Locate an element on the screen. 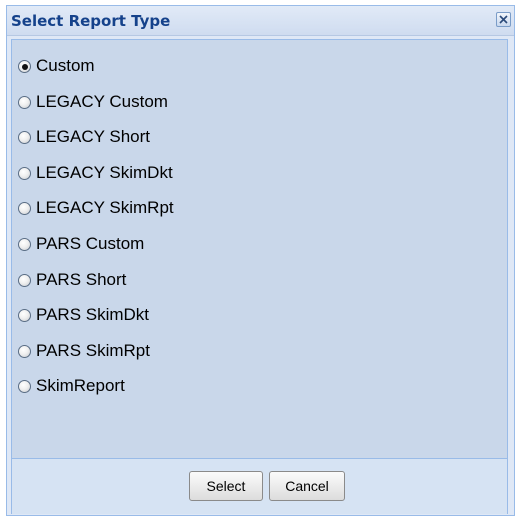 Image resolution: width=519 pixels, height=521 pixels. report-option-legacy-skimdkt: LEGACY SkimDkt is located at coordinates (96, 181).